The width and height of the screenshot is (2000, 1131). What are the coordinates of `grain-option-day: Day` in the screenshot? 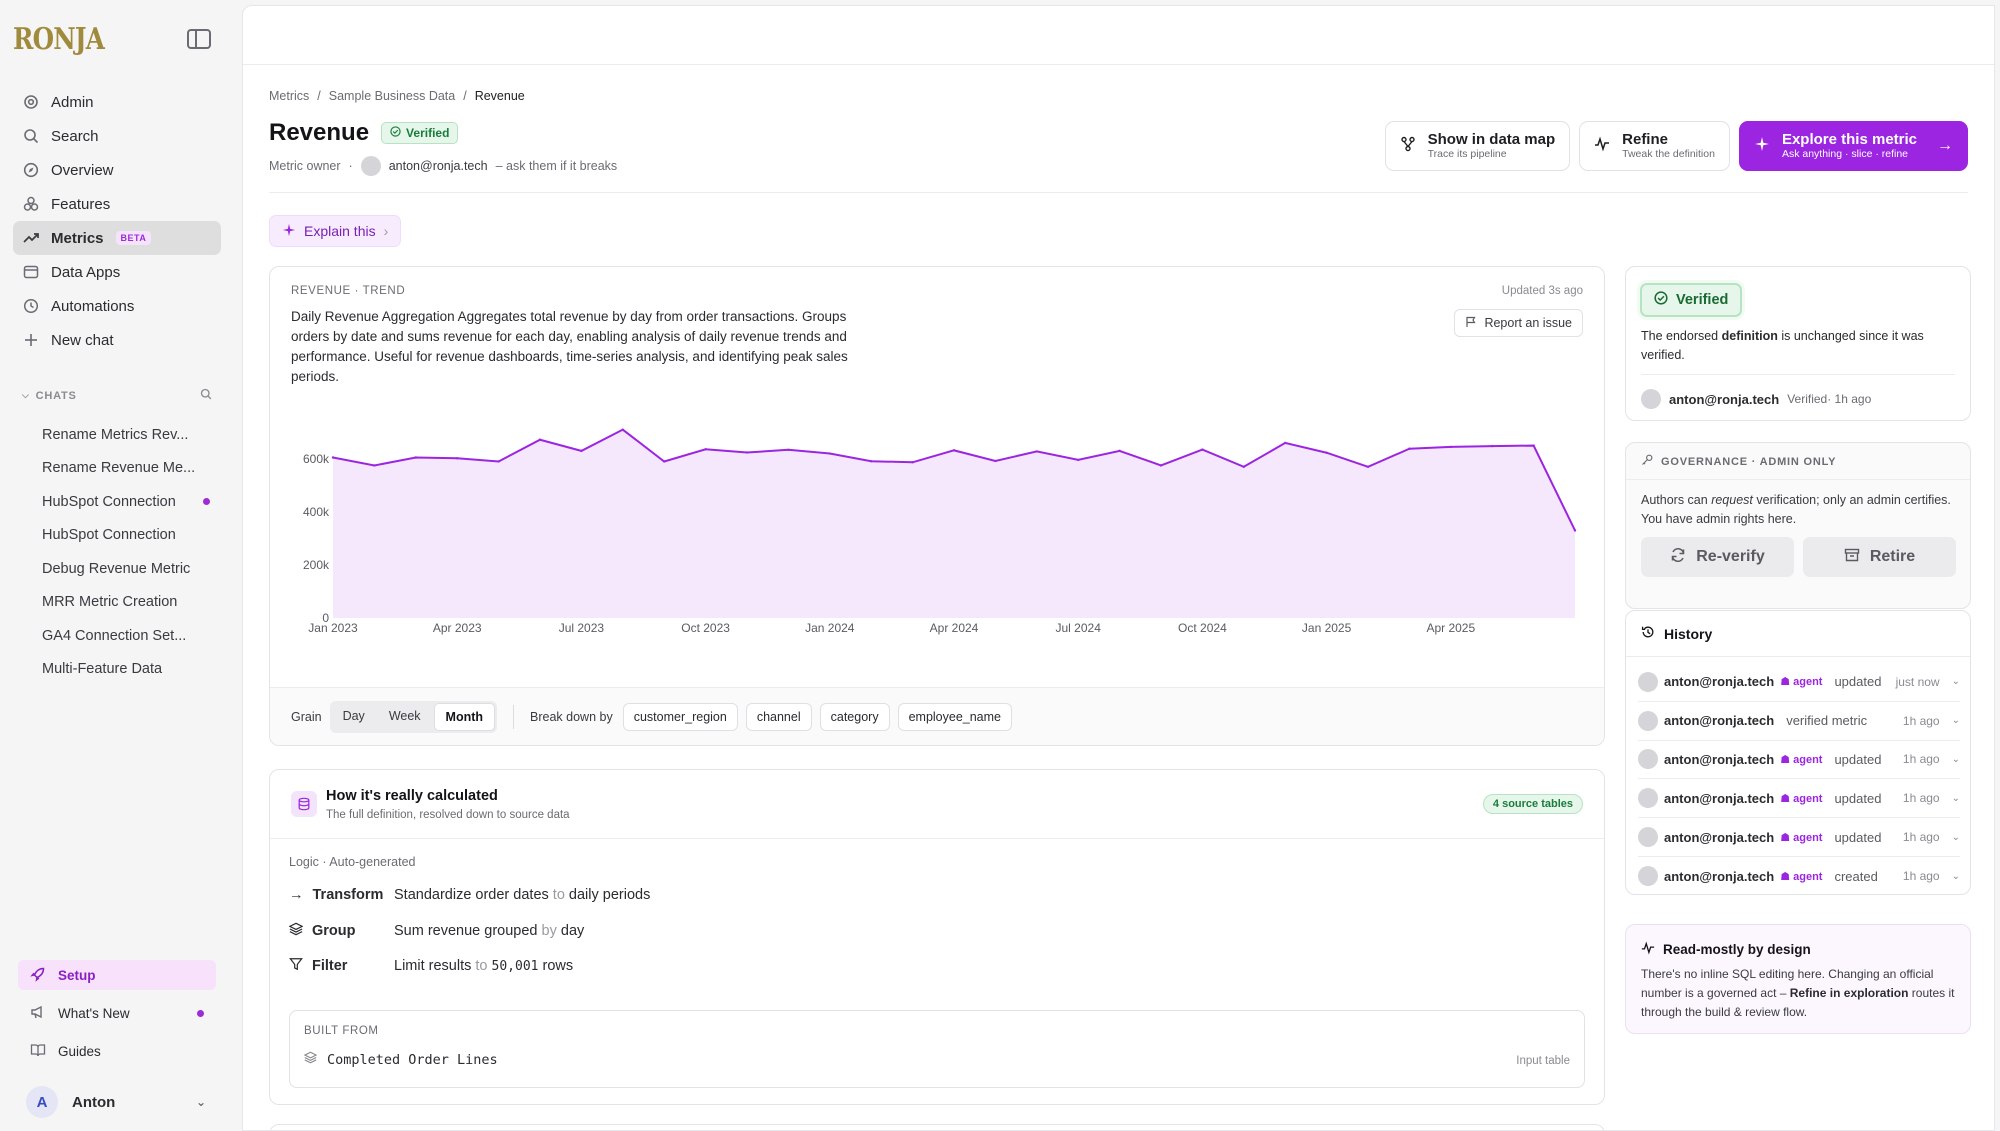 It's located at (354, 717).